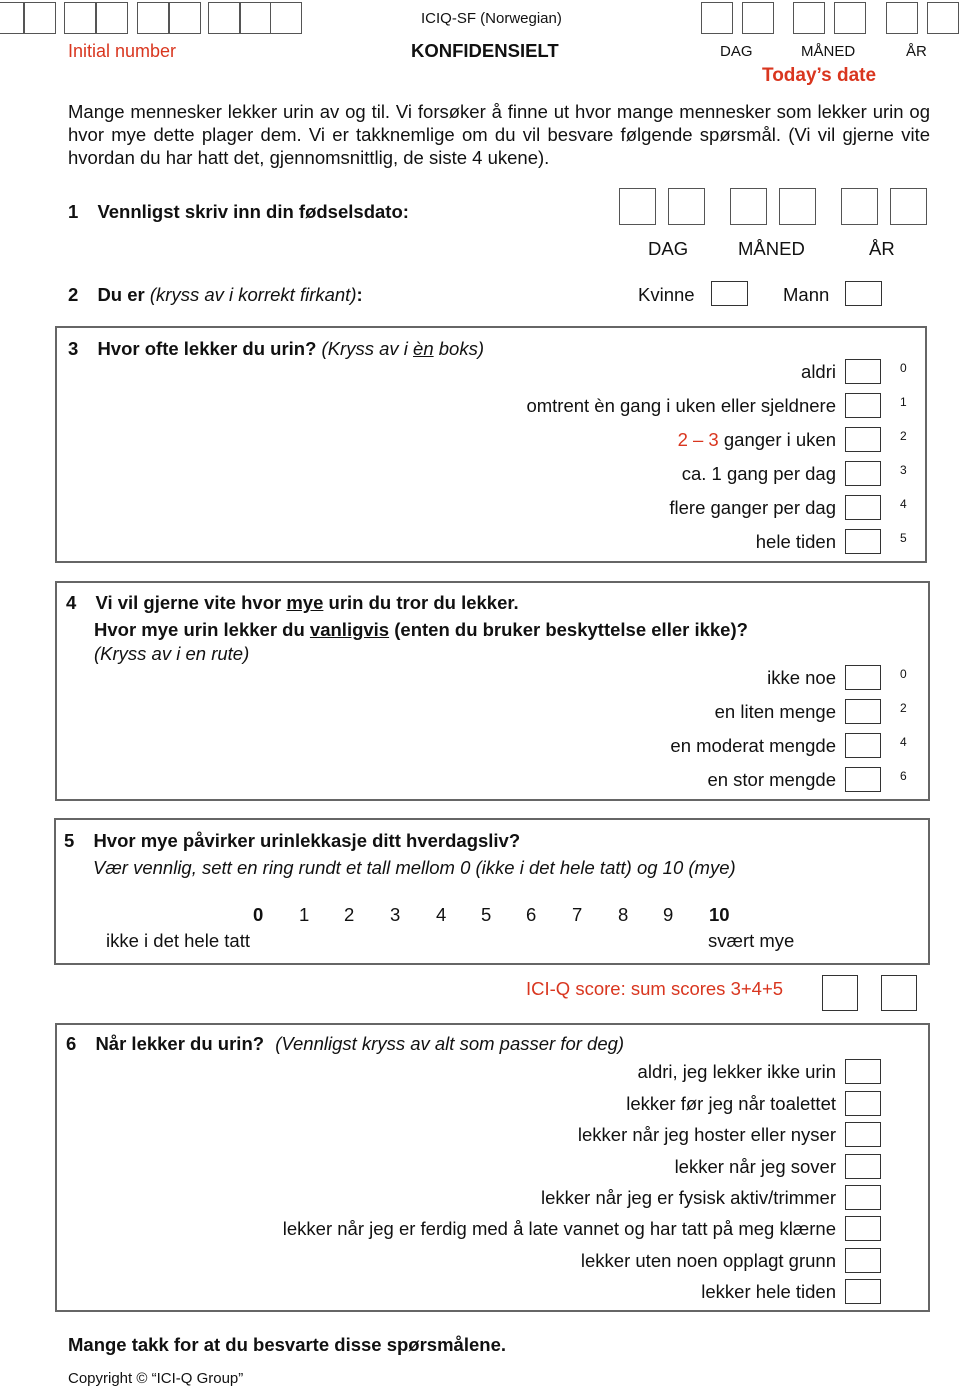  I want to click on q3-option-score: 5, so click(903, 538).